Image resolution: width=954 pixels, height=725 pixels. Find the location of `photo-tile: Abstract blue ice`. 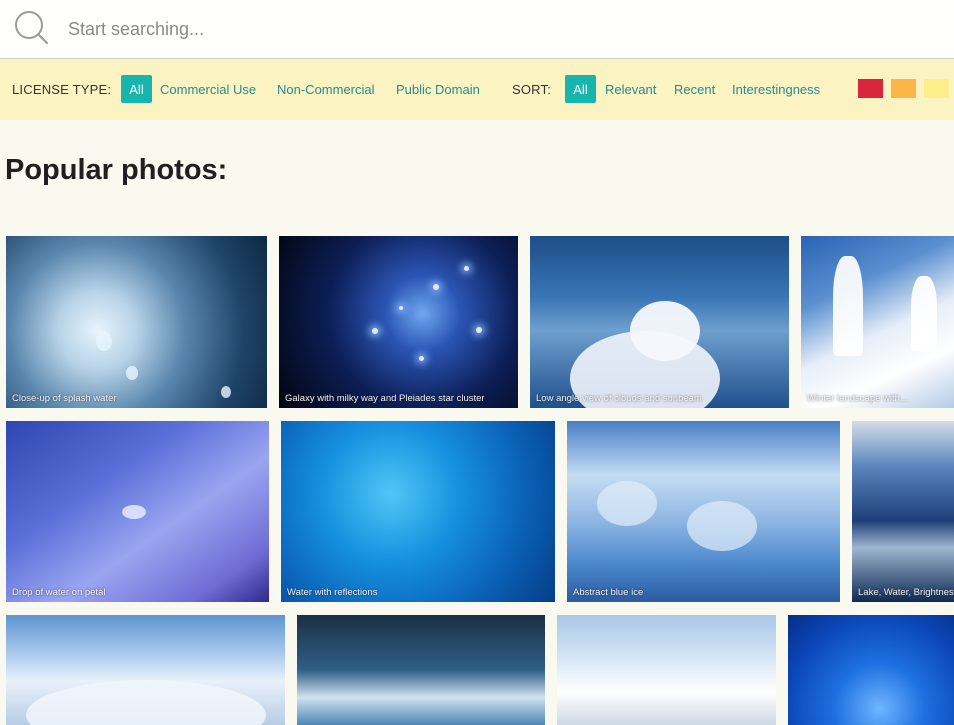

photo-tile: Abstract blue ice is located at coordinates (703, 511).